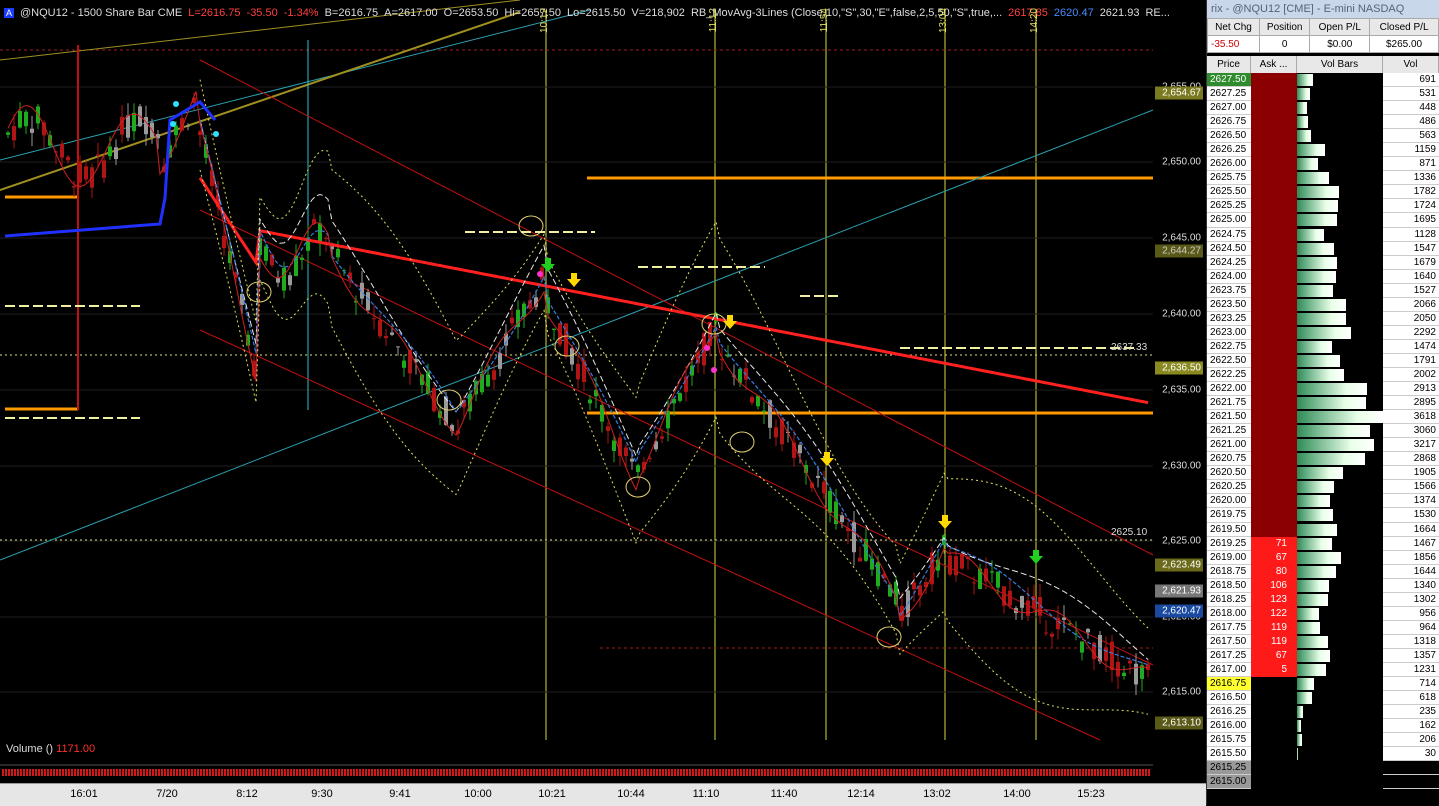 This screenshot has width=1439, height=806. Describe the element at coordinates (1323, 473) in the screenshot. I see `dom-row: 2620.50 1905` at that location.